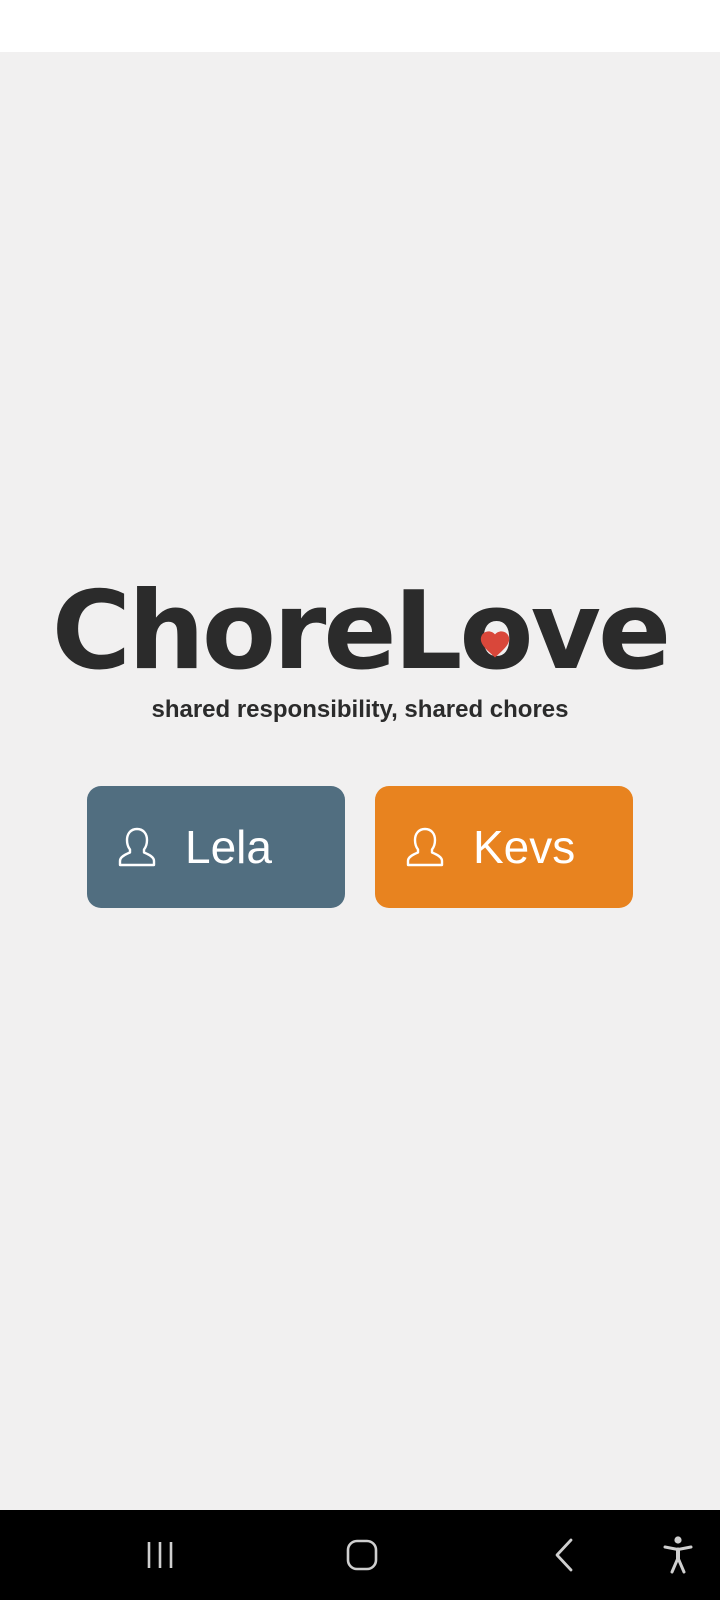 The image size is (720, 1600). I want to click on tagline: shared responsibility, shared chores, so click(360, 709).